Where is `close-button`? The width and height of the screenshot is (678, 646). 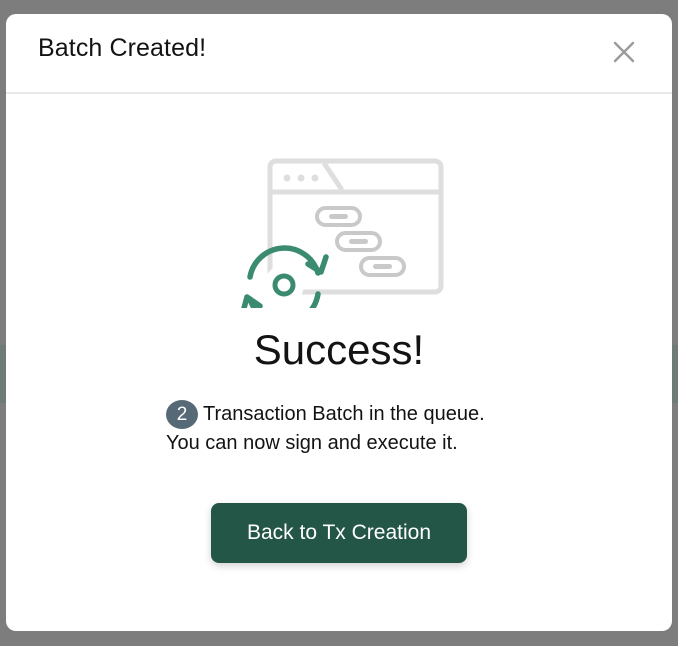
close-button is located at coordinates (624, 52).